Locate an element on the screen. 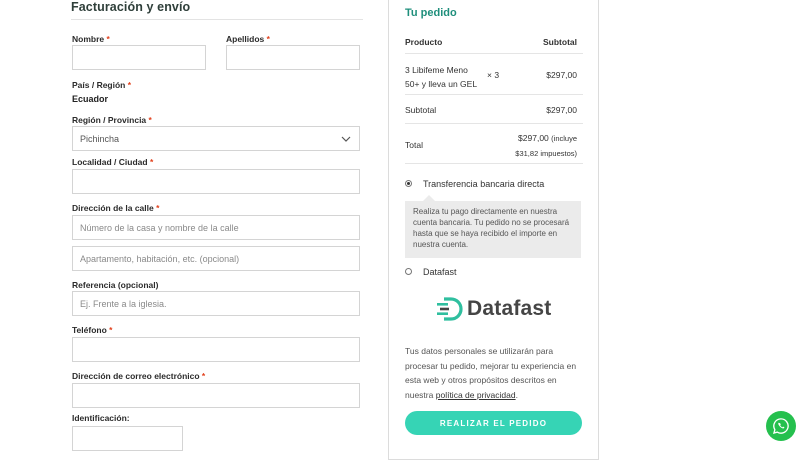 Image resolution: width=800 pixels, height=463 pixels. datafast-logo-icon is located at coordinates (450, 309).